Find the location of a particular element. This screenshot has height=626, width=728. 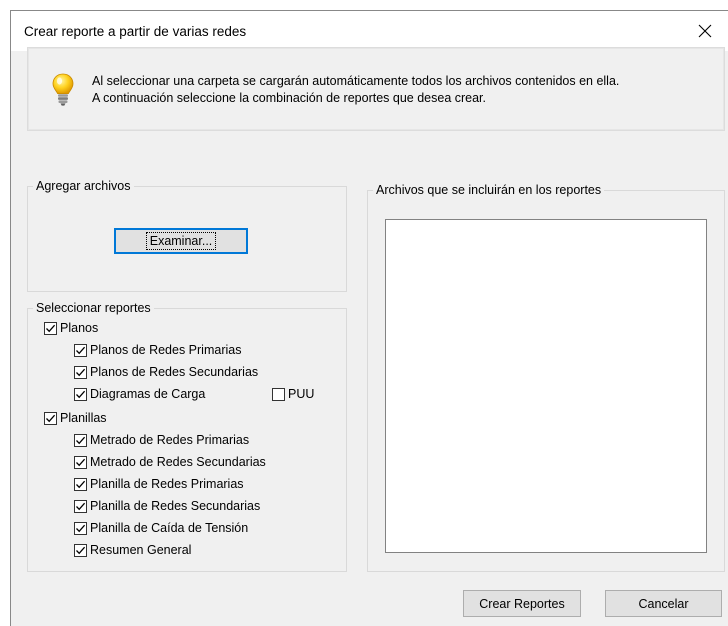

checkbox-planos: Planos is located at coordinates (71, 328).